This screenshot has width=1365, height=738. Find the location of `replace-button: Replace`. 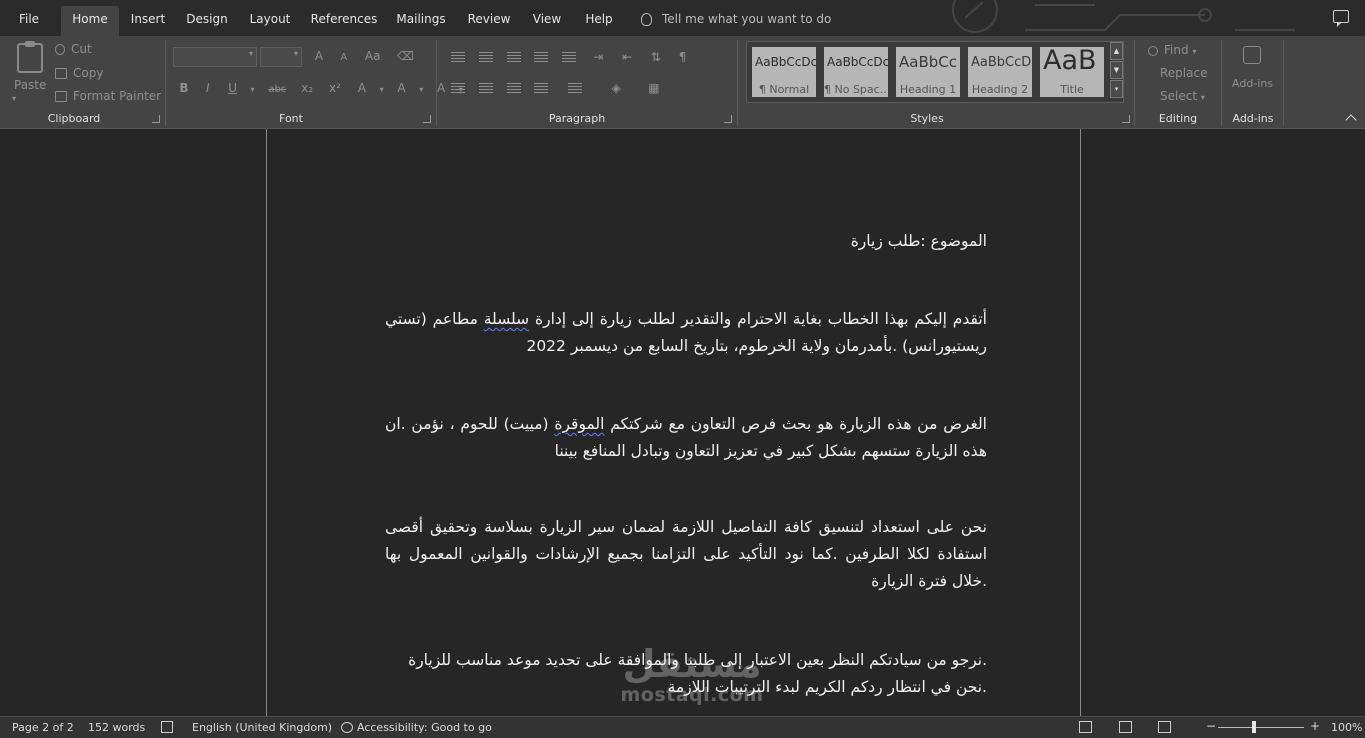

replace-button: Replace is located at coordinates (1177, 73).